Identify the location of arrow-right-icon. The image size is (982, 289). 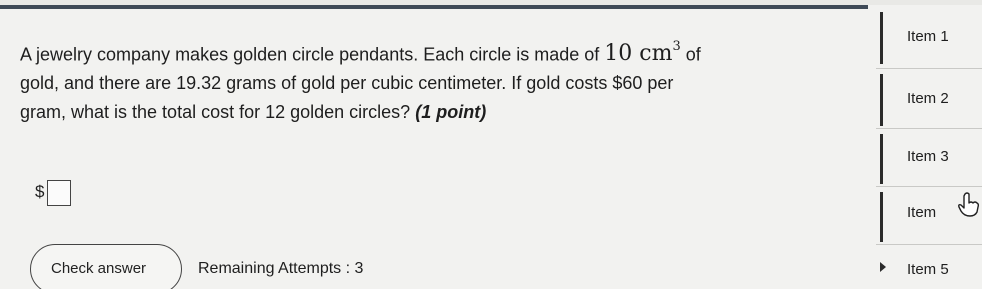
(883, 267).